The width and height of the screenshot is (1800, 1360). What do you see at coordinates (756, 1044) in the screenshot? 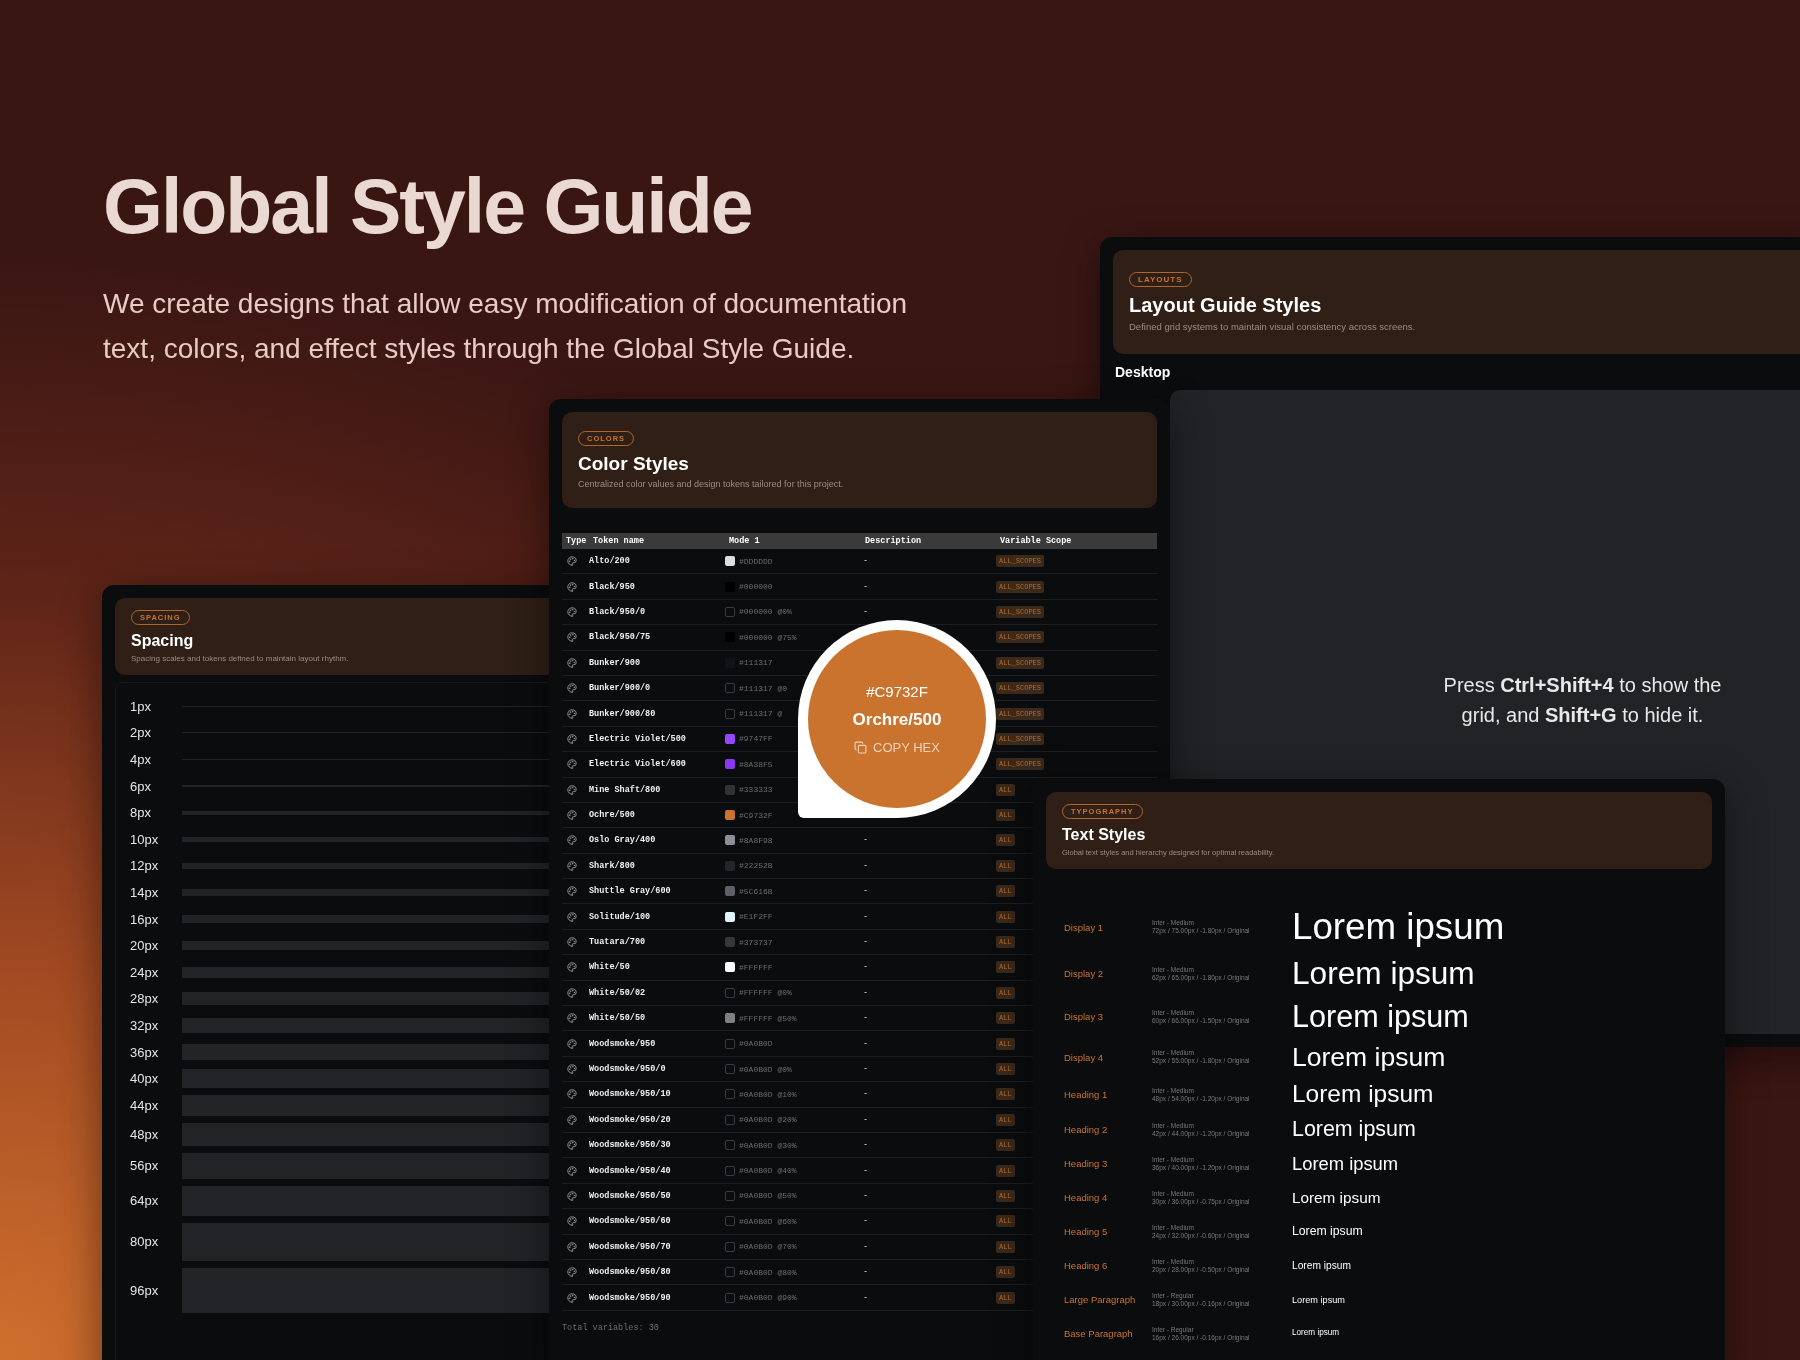
I see `hex-value: #0A0B0D` at bounding box center [756, 1044].